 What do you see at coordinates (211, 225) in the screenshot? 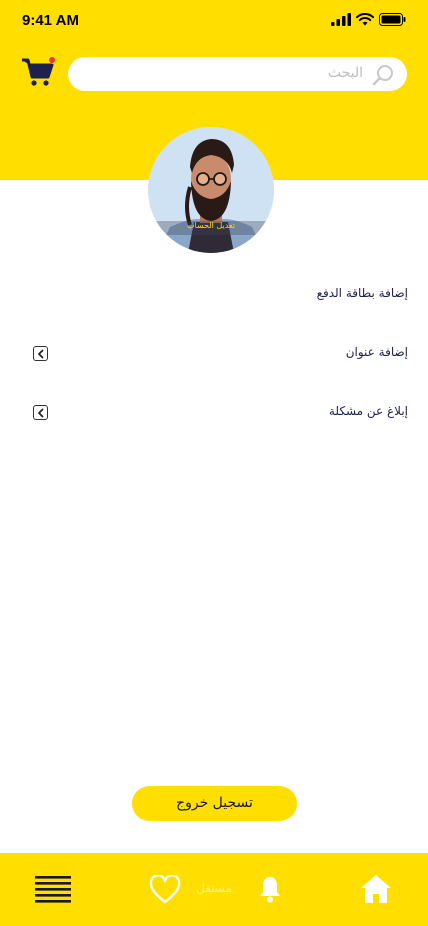
I see `edit-account-label: تعديل الحساب` at bounding box center [211, 225].